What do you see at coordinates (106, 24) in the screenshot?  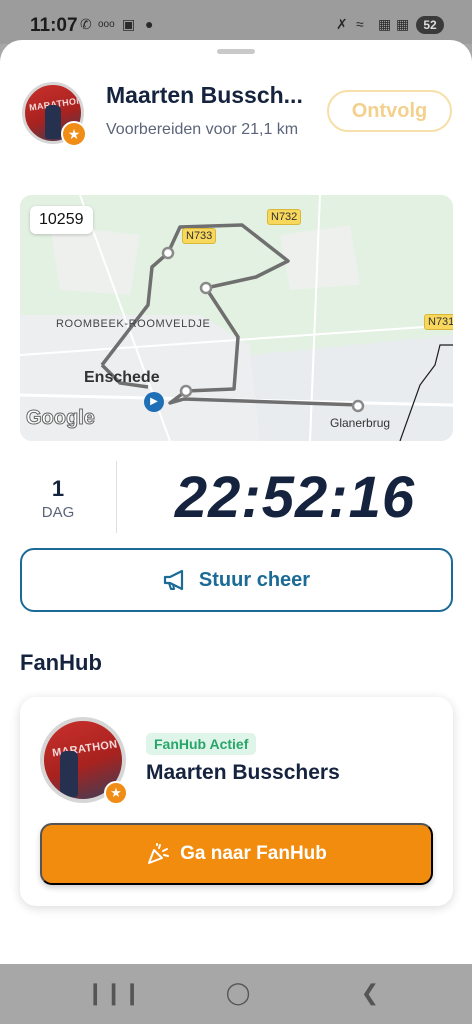 I see `news-icon: ooo` at bounding box center [106, 24].